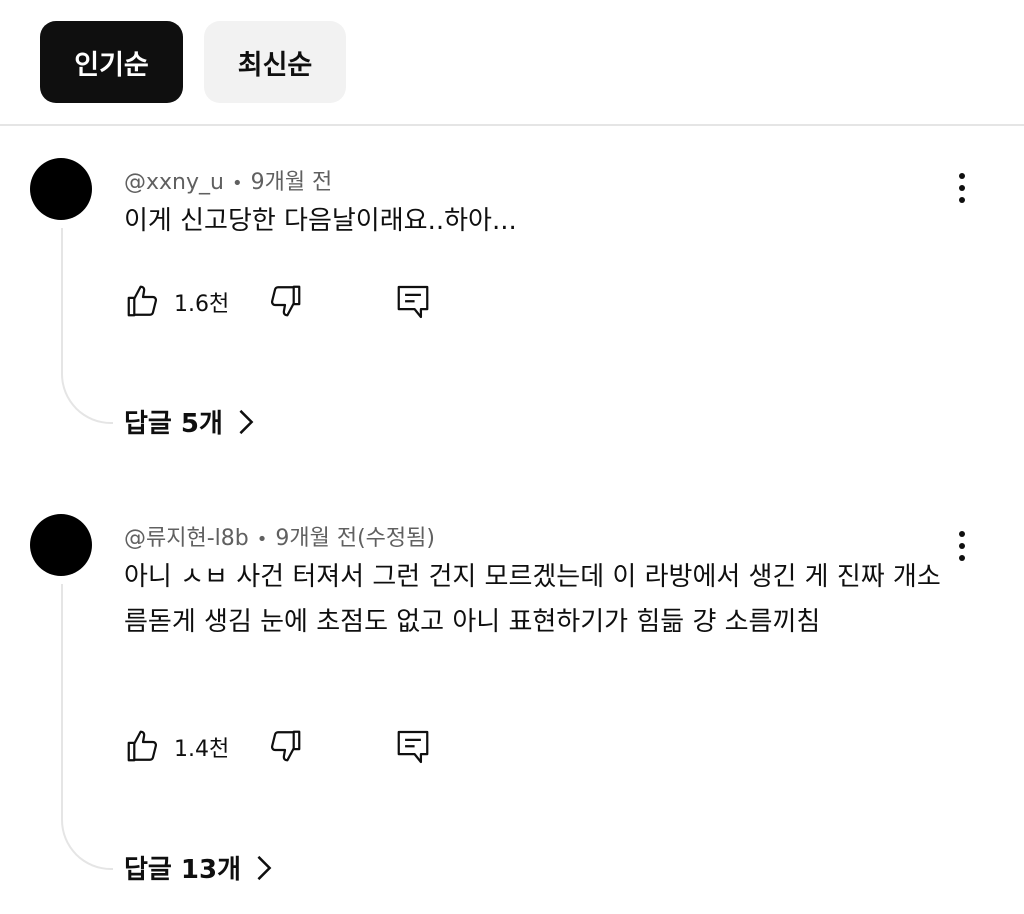  I want to click on replies-count: 답글 5개, so click(173, 424).